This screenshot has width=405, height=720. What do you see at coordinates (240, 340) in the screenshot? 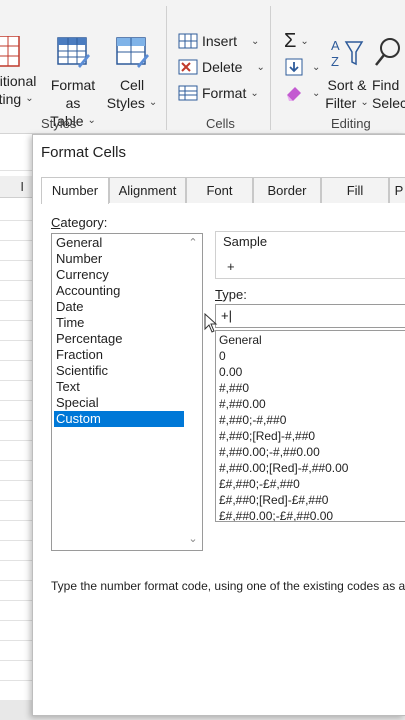
I see `format-code-item: General` at bounding box center [240, 340].